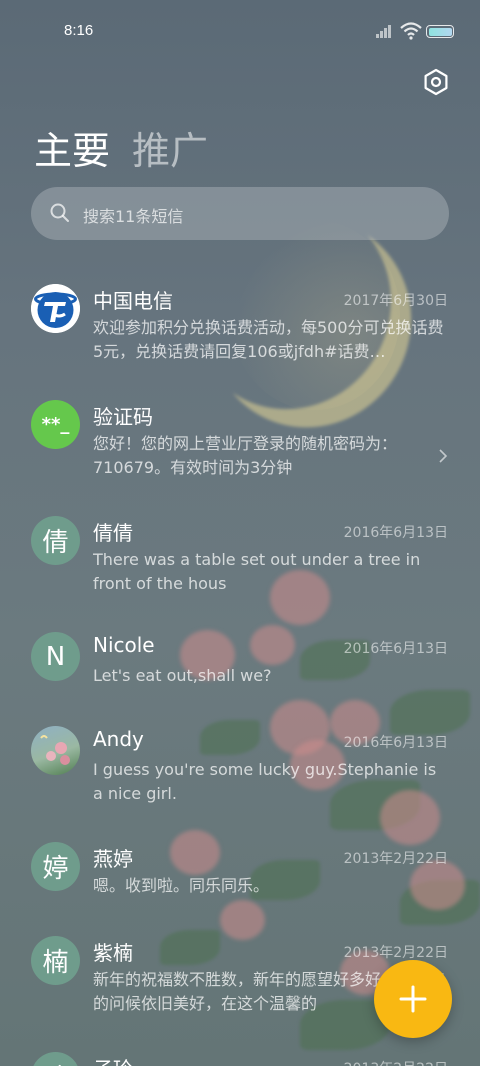  I want to click on status-time: 8:16, so click(79, 30).